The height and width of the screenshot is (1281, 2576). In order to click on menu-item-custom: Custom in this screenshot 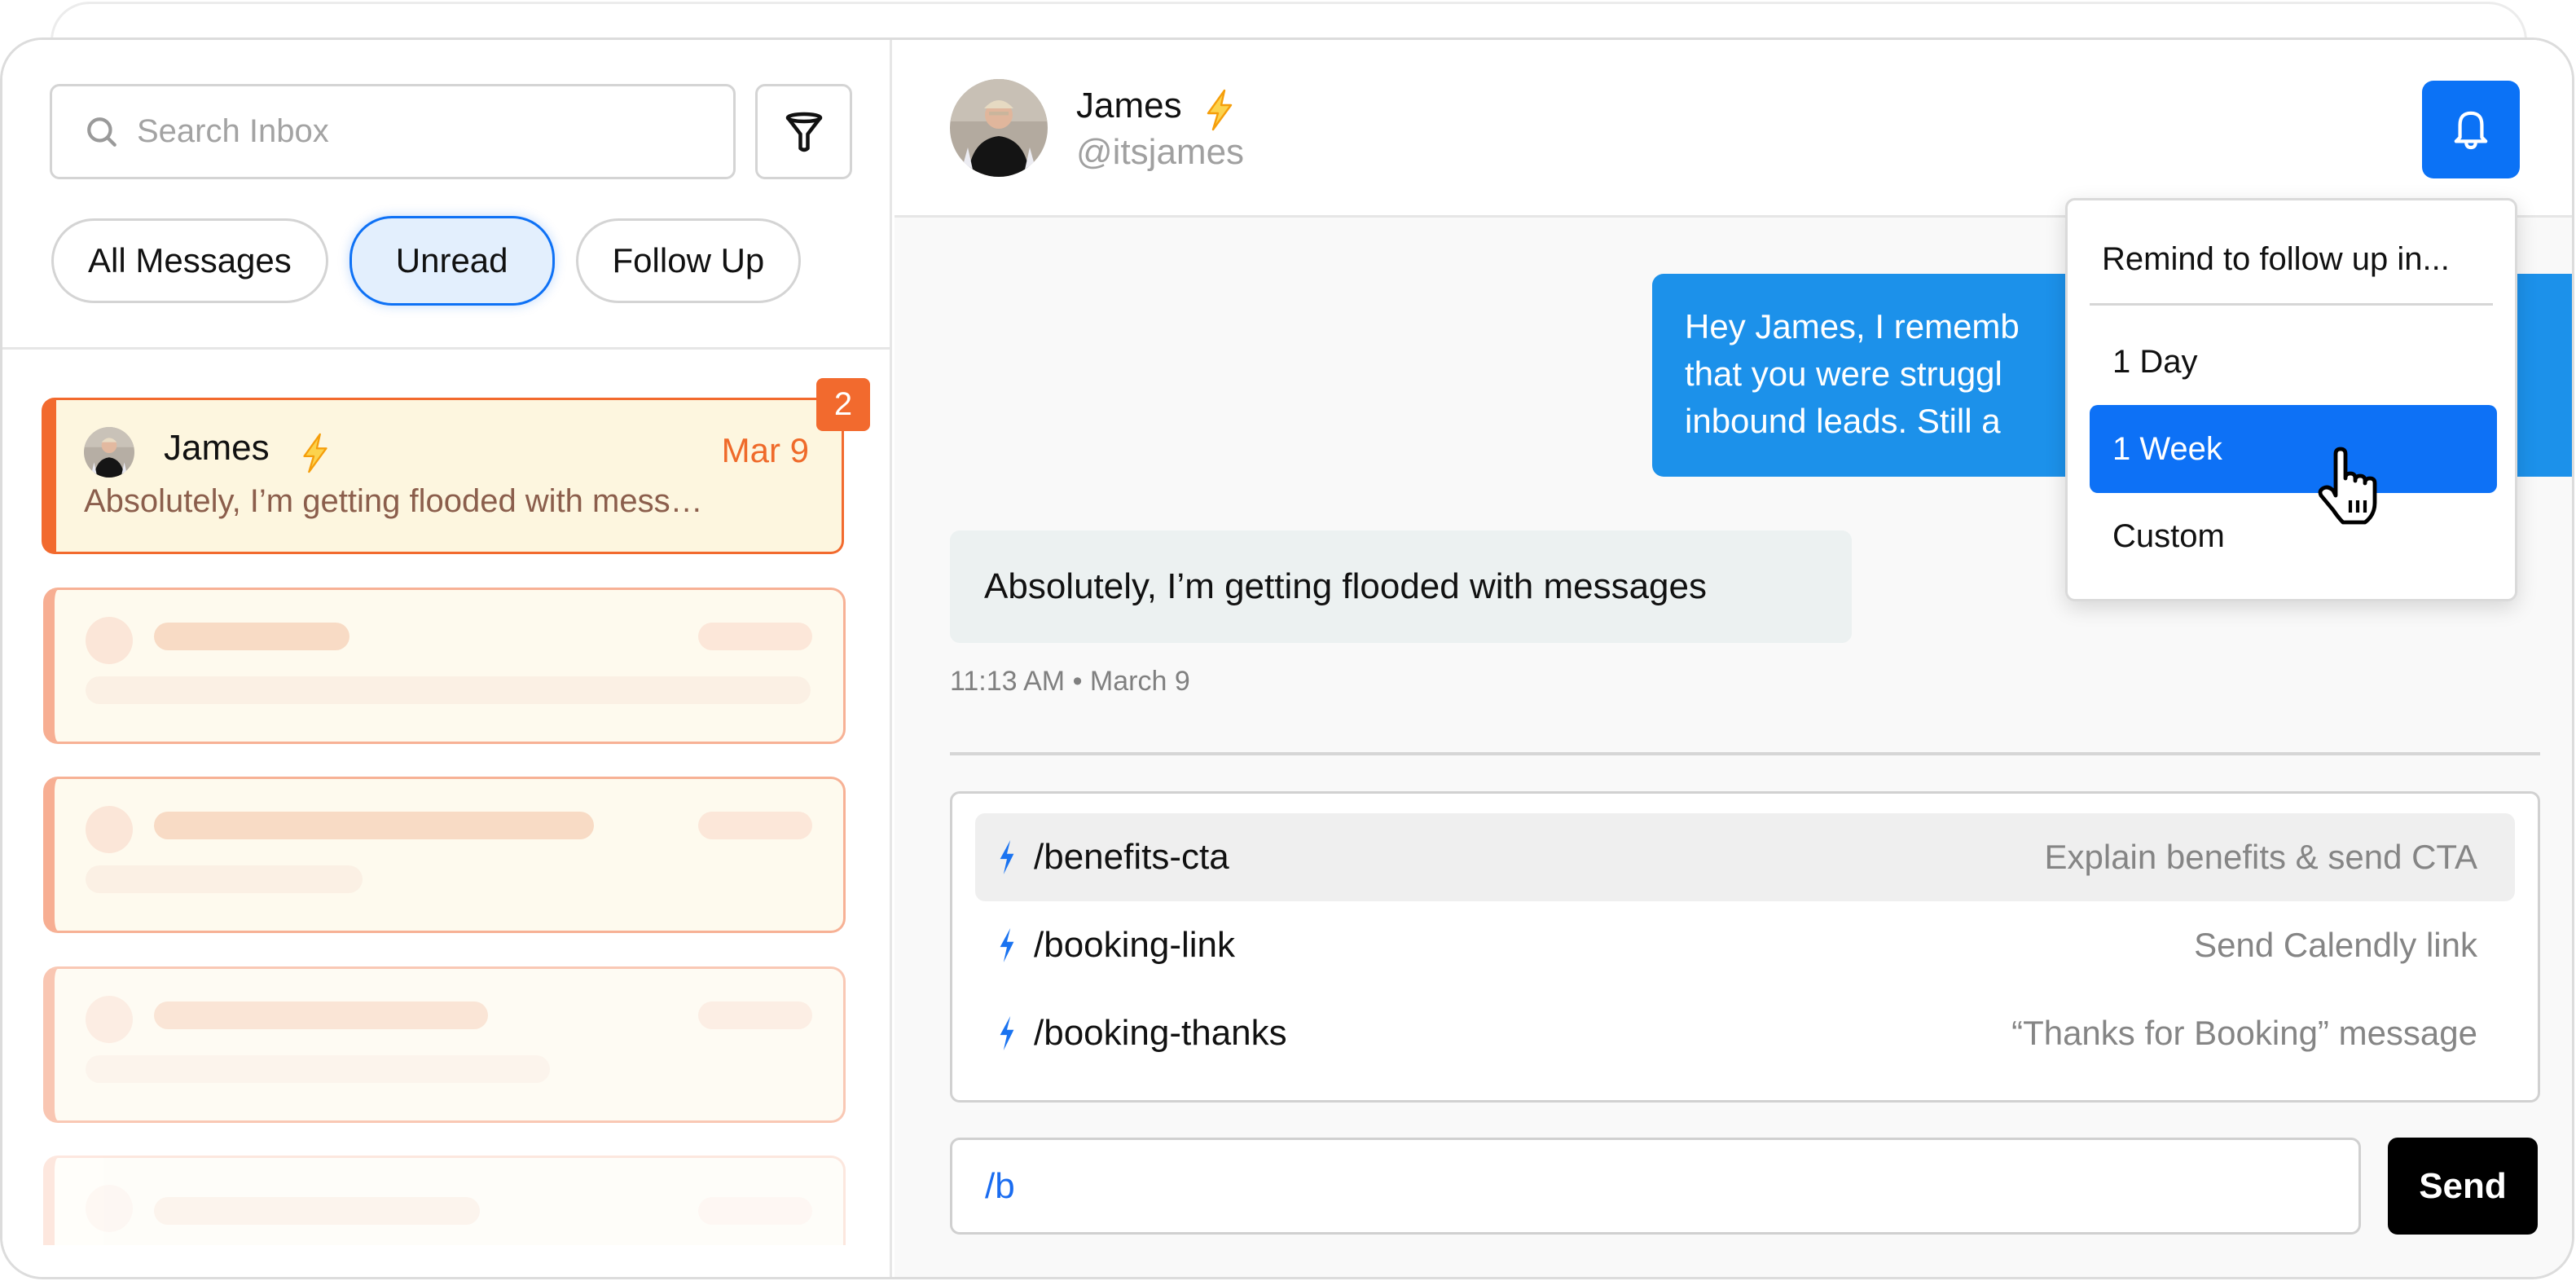, I will do `click(2293, 536)`.